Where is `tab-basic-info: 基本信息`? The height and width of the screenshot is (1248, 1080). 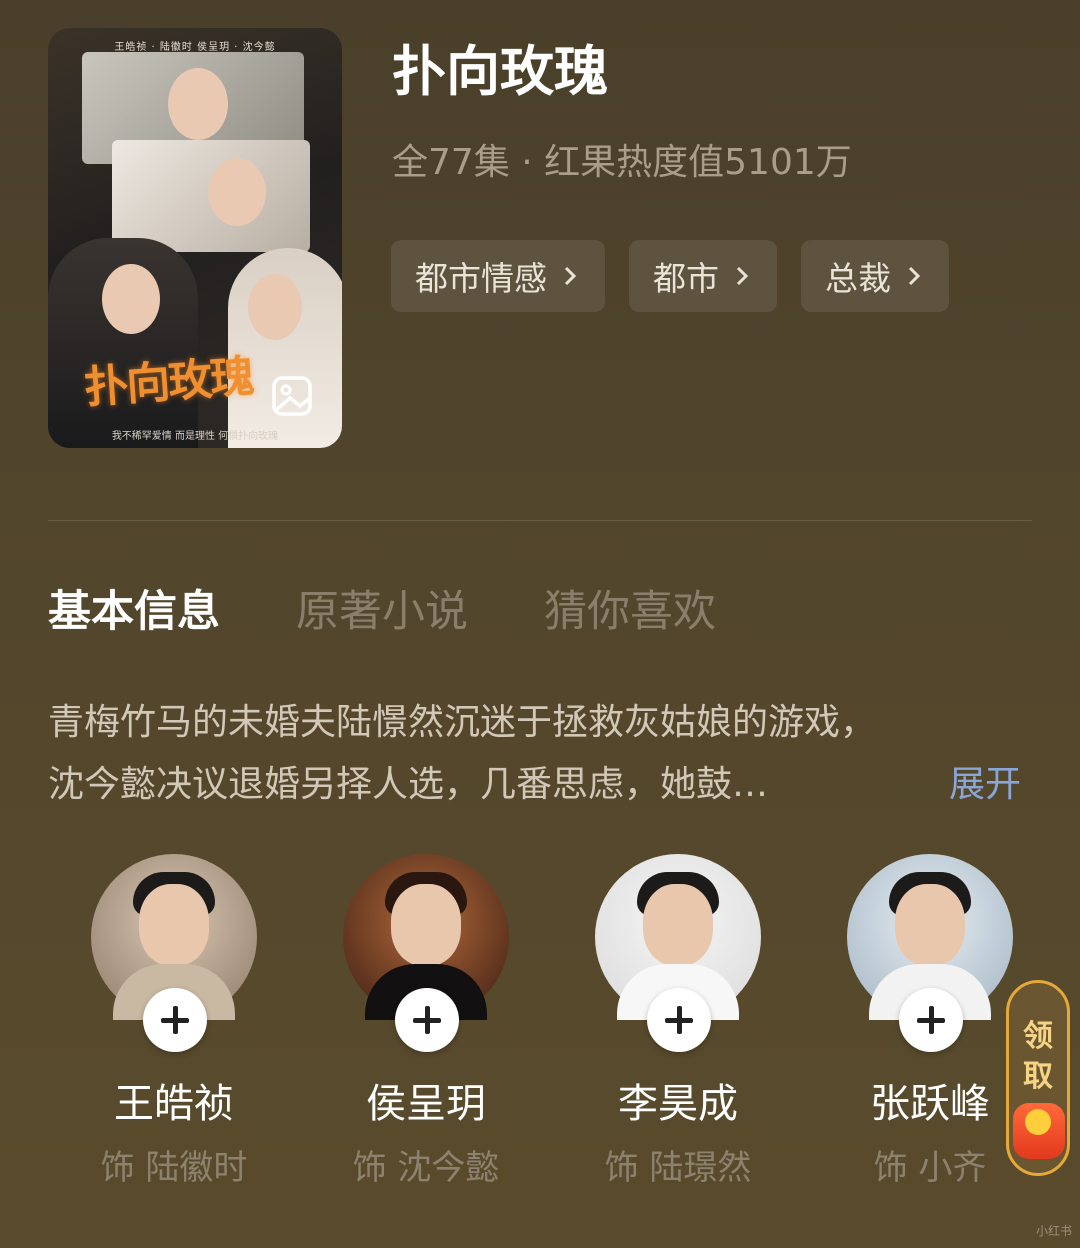
tab-basic-info: 基本信息 is located at coordinates (134, 612).